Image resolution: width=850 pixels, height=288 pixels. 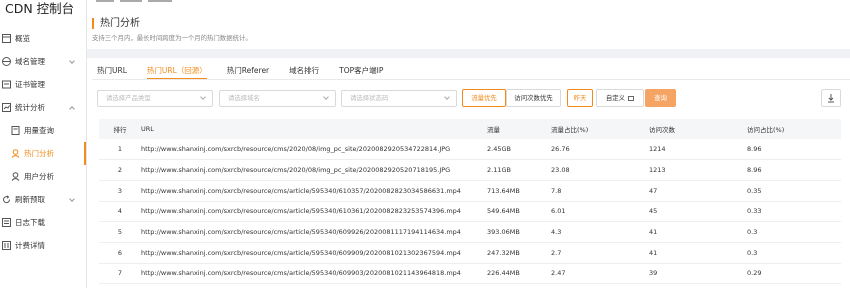 I want to click on cell-traffic: 247.32MB, so click(x=519, y=253).